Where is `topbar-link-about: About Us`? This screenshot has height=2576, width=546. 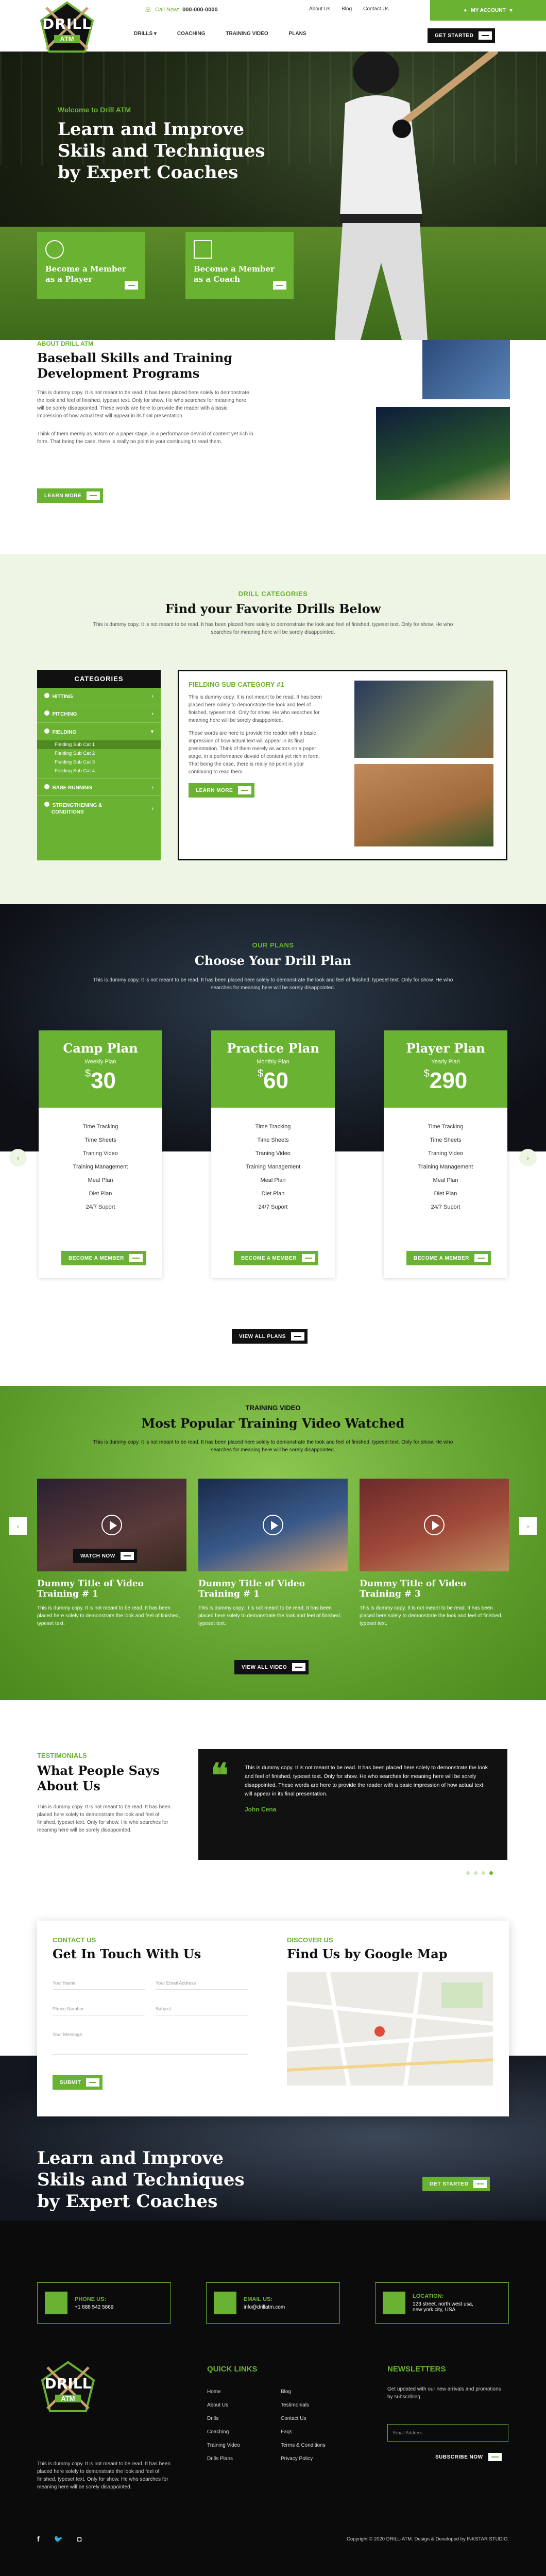
topbar-link-about: About Us is located at coordinates (319, 9).